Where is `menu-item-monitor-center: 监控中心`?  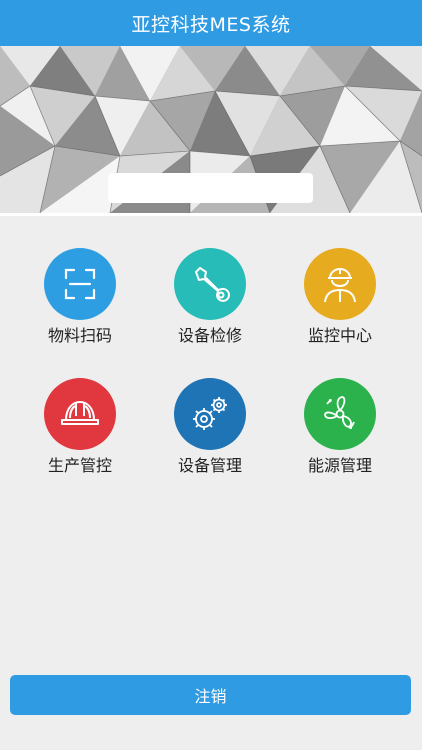 menu-item-monitor-center: 监控中心 is located at coordinates (340, 297).